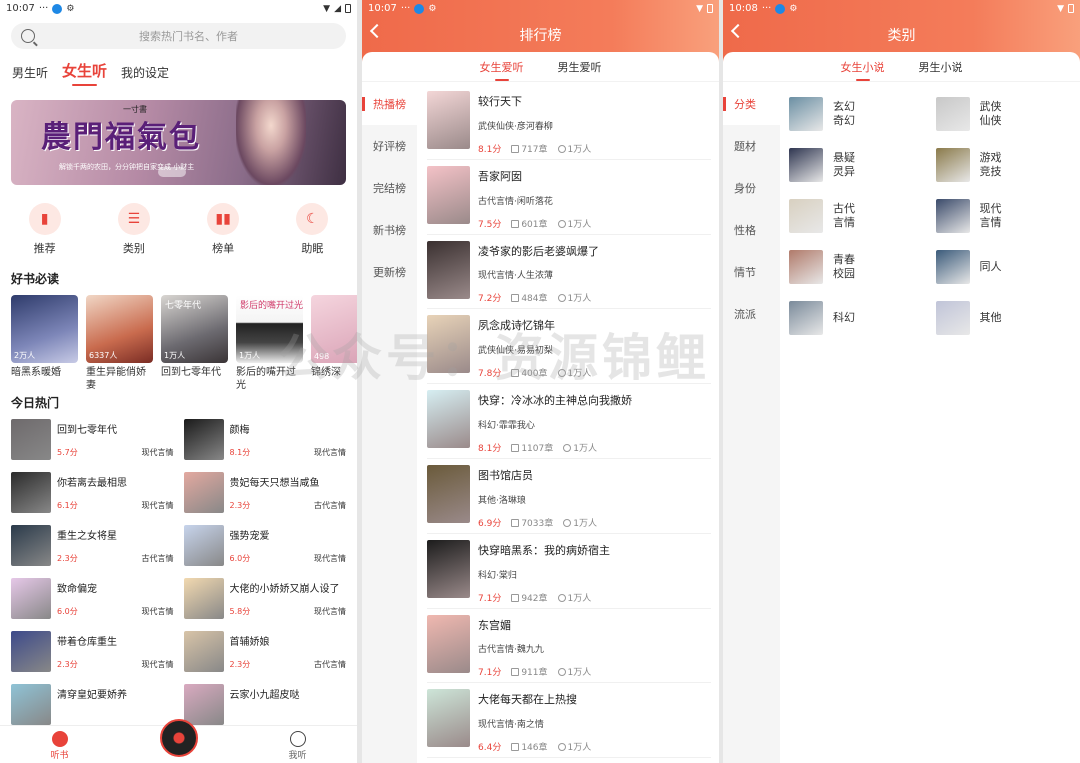  I want to click on ranking-book-item: 凌爷家的影后老婆飒爆了 现代言情·人生浓薄 7.2分 484章 1万人, so click(569, 272).